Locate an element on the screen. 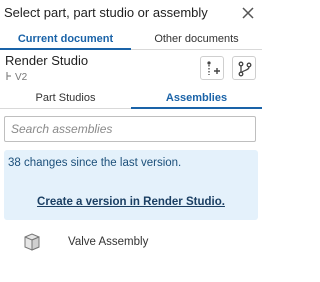 This screenshot has height=282, width=320. version-text: V2 is located at coordinates (21, 77).